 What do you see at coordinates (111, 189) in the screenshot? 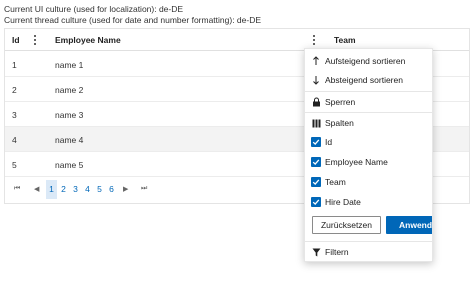
I see `page-button-6: 6` at bounding box center [111, 189].